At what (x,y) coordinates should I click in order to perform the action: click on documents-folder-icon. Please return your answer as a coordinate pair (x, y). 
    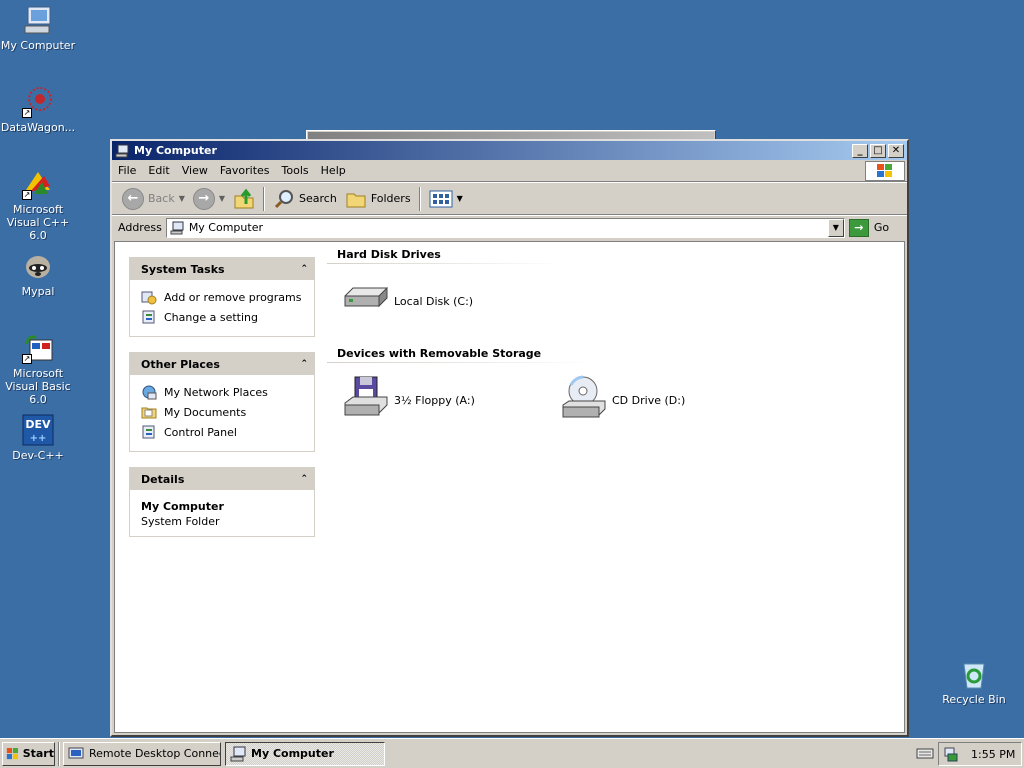
    Looking at the image, I should click on (149, 413).